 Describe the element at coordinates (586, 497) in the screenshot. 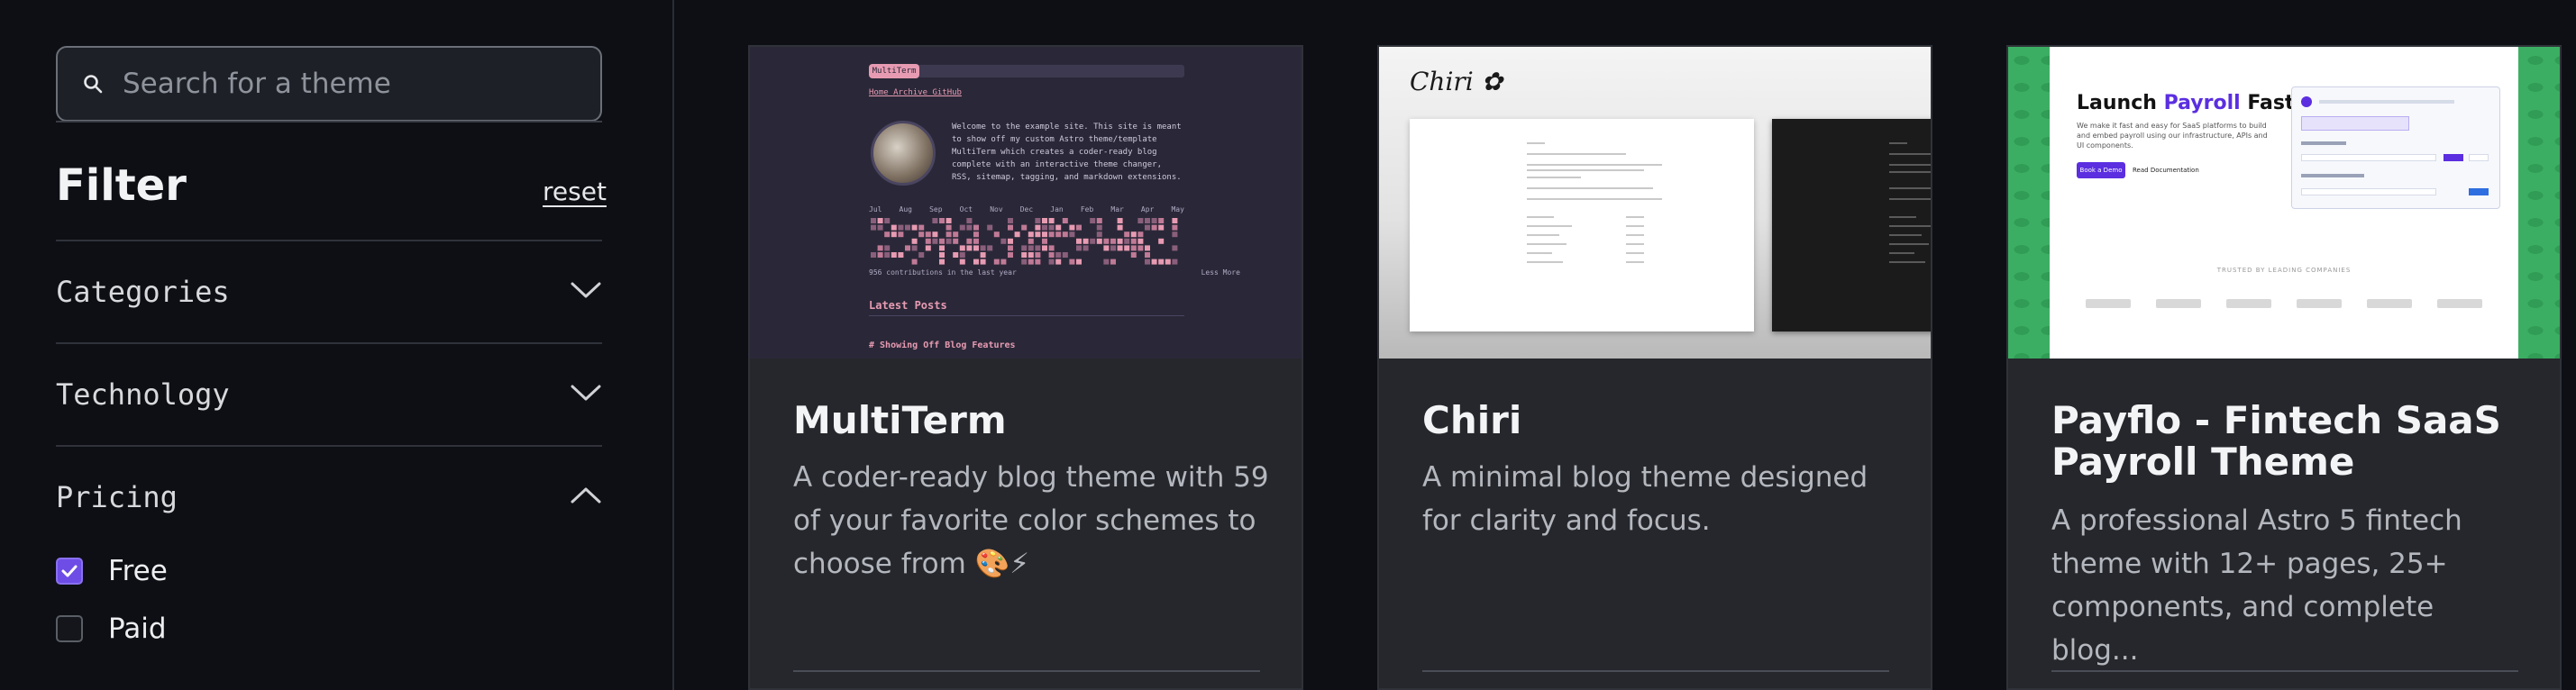

I see `chevron-up-icon` at that location.